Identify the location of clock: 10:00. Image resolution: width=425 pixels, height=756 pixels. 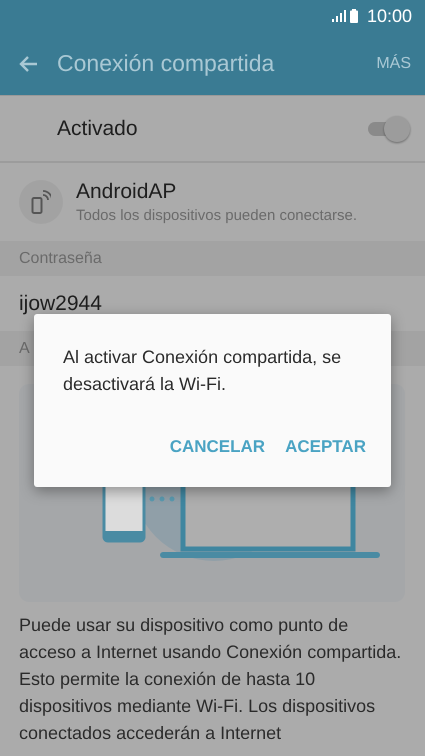
(389, 16).